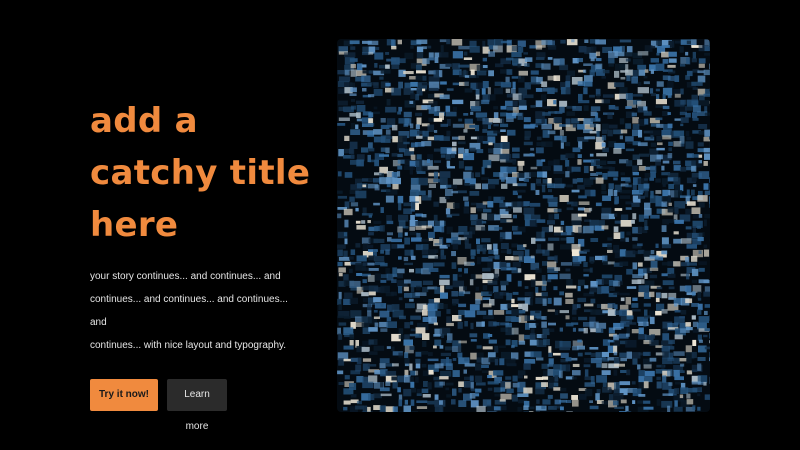  I want to click on learn-more-button: Learn more, so click(197, 405).